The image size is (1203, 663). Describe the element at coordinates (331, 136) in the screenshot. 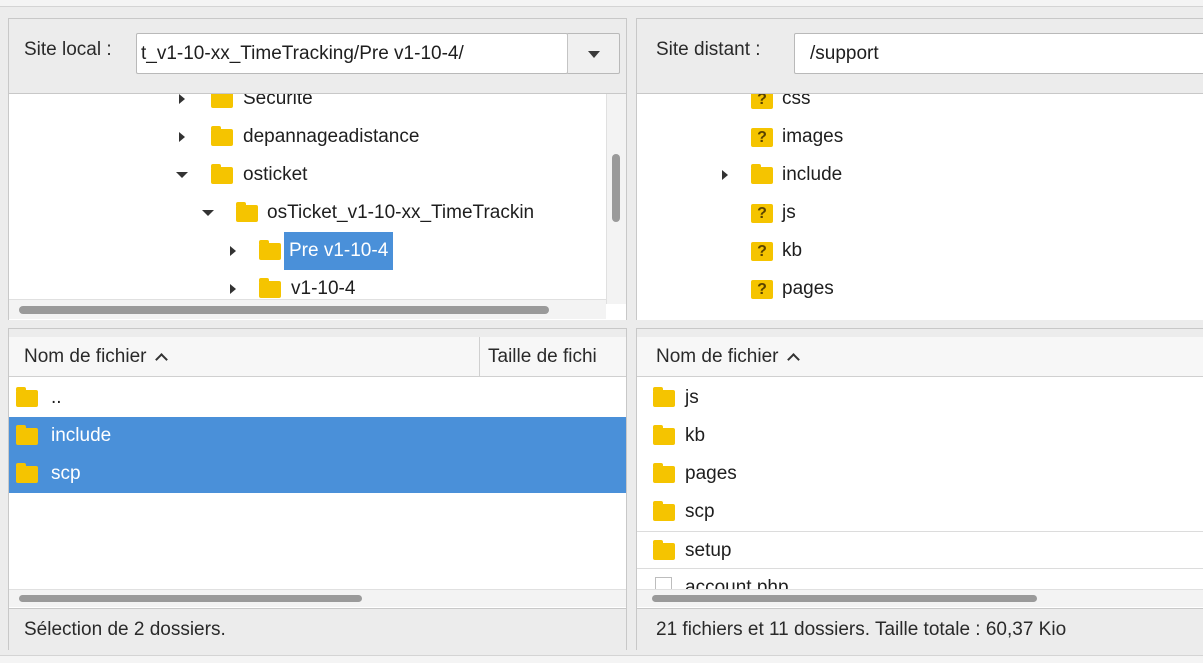

I see `tree-item-label: depannageadistance` at that location.